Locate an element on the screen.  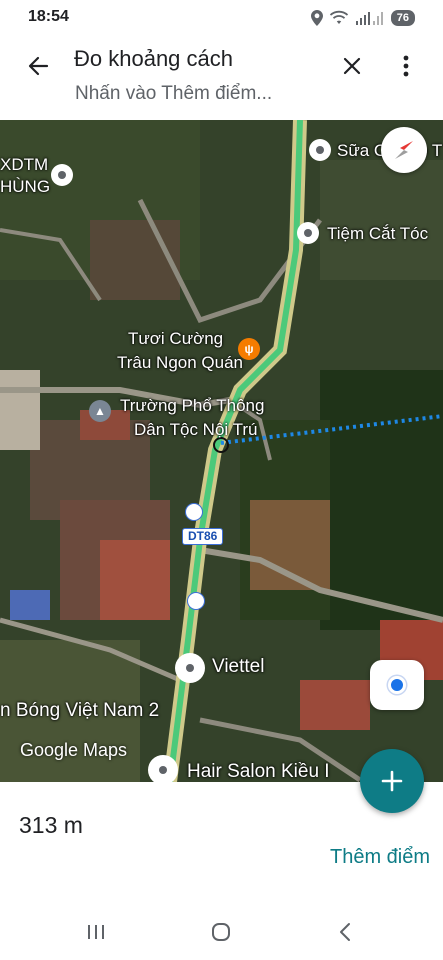
location-icon is located at coordinates (316, 18).